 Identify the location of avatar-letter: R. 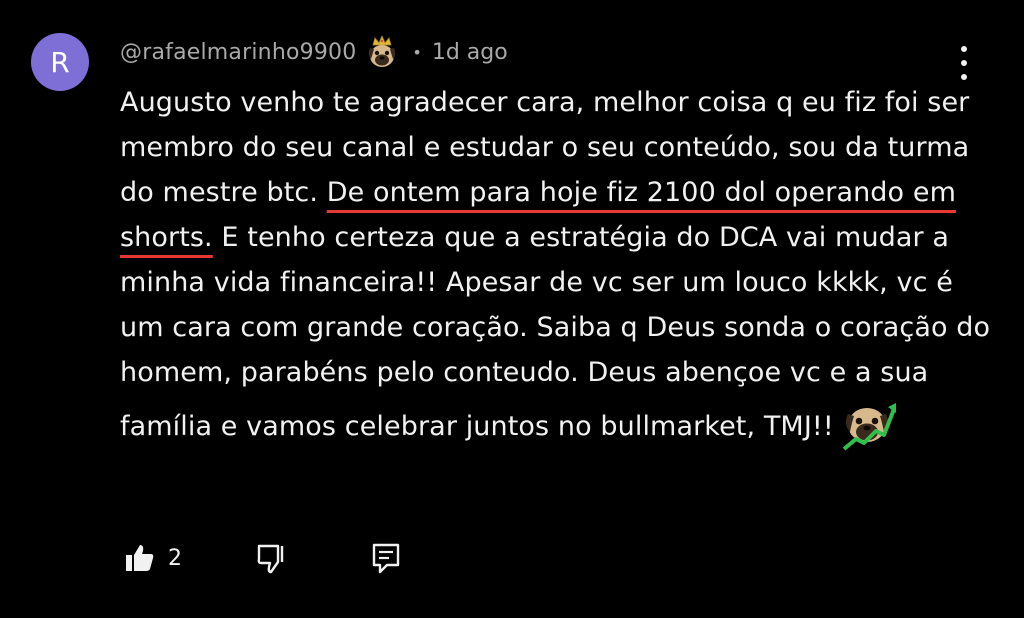
(60, 62).